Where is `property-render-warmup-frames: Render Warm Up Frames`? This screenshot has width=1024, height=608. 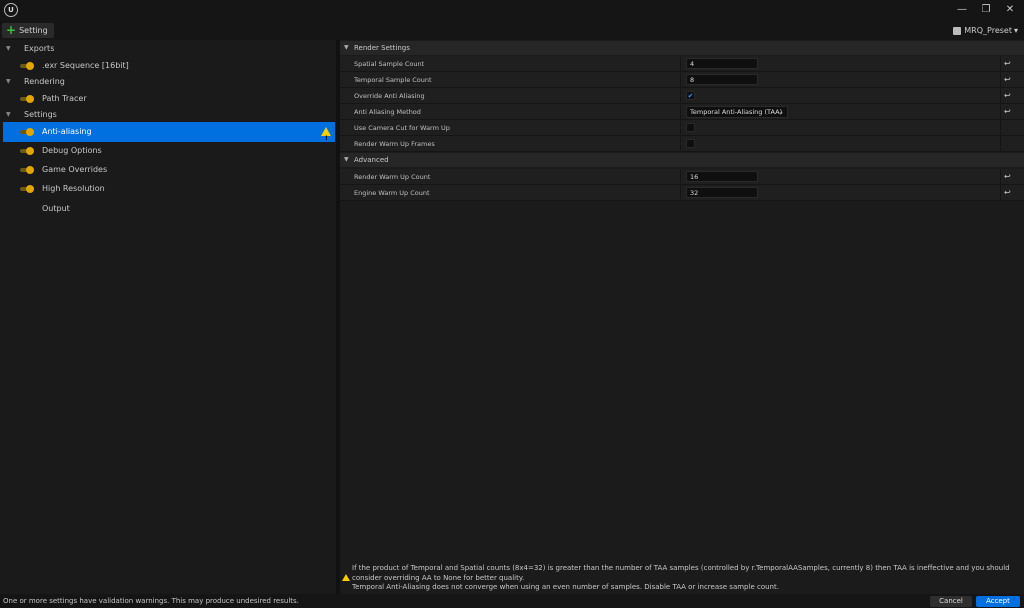
property-render-warmup-frames: Render Warm Up Frames is located at coordinates (682, 144).